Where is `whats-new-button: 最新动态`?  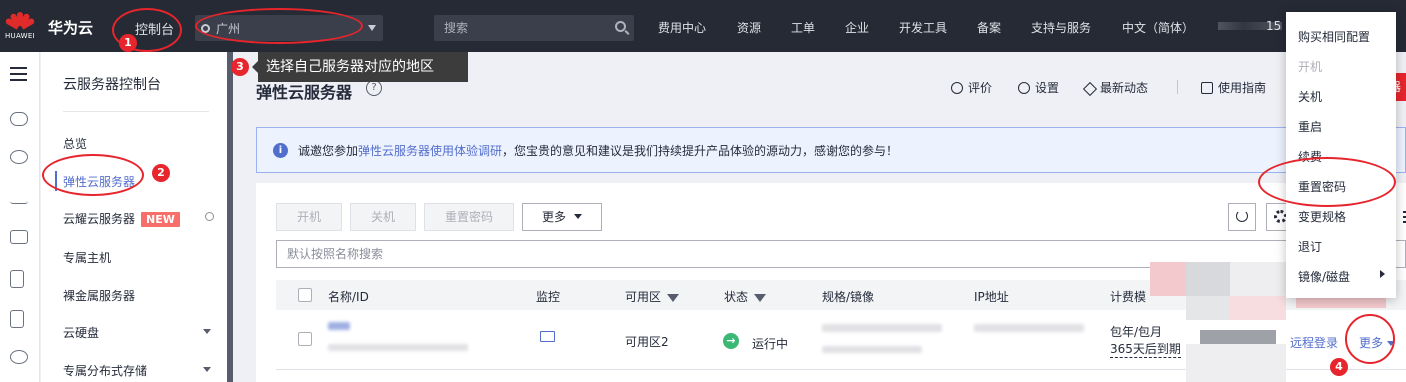
whats-new-button: 最新动态 is located at coordinates (1115, 88).